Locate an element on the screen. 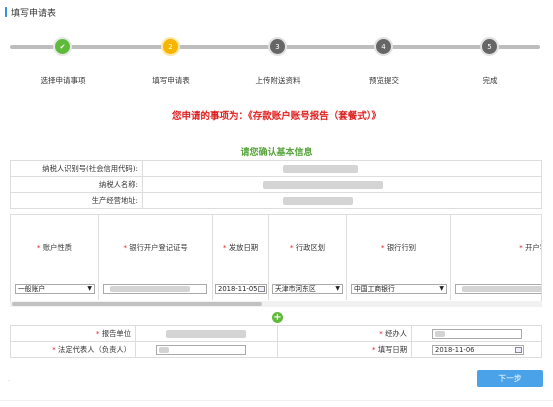  column-registration-no: * 银行开户登记证号 is located at coordinates (156, 257).